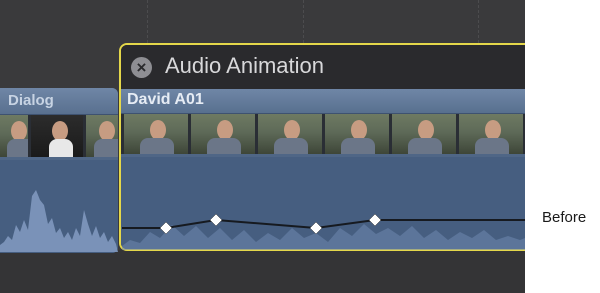 The width and height of the screenshot is (600, 293). What do you see at coordinates (564, 217) in the screenshot?
I see `before-callout-label: Before` at bounding box center [564, 217].